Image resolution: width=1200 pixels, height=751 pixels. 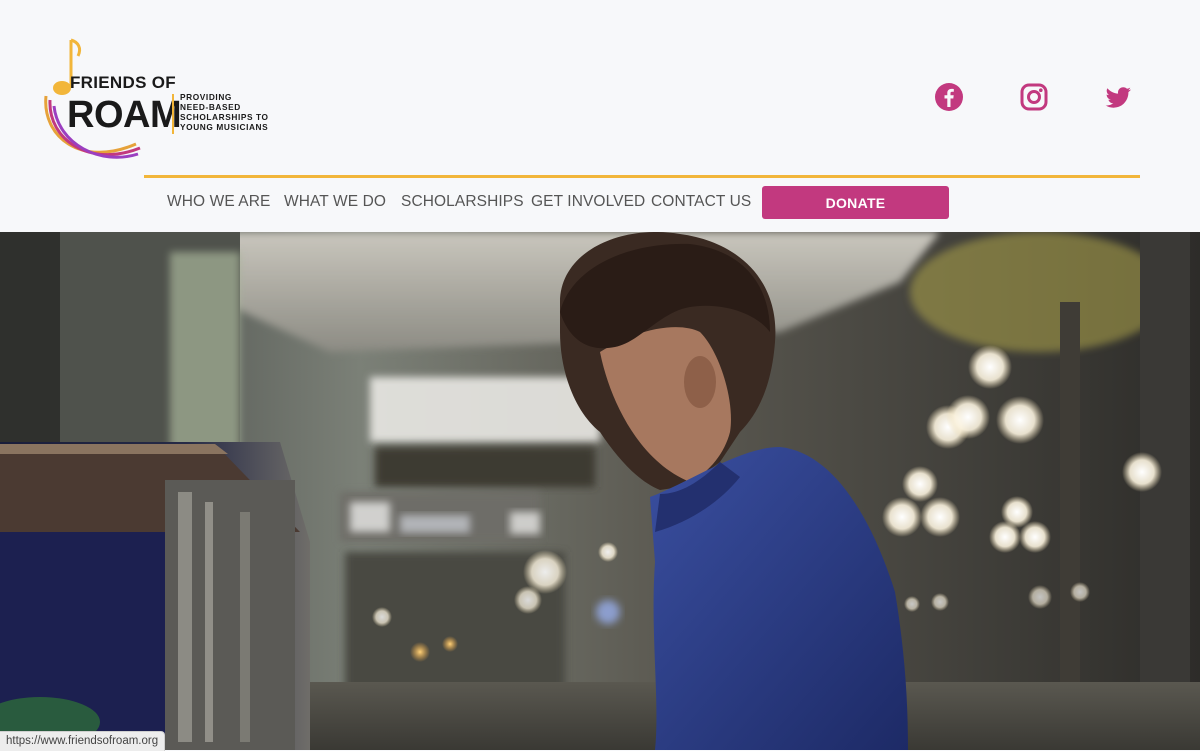 I want to click on logo-title-line1: FRIENDS OF, so click(x=123, y=82).